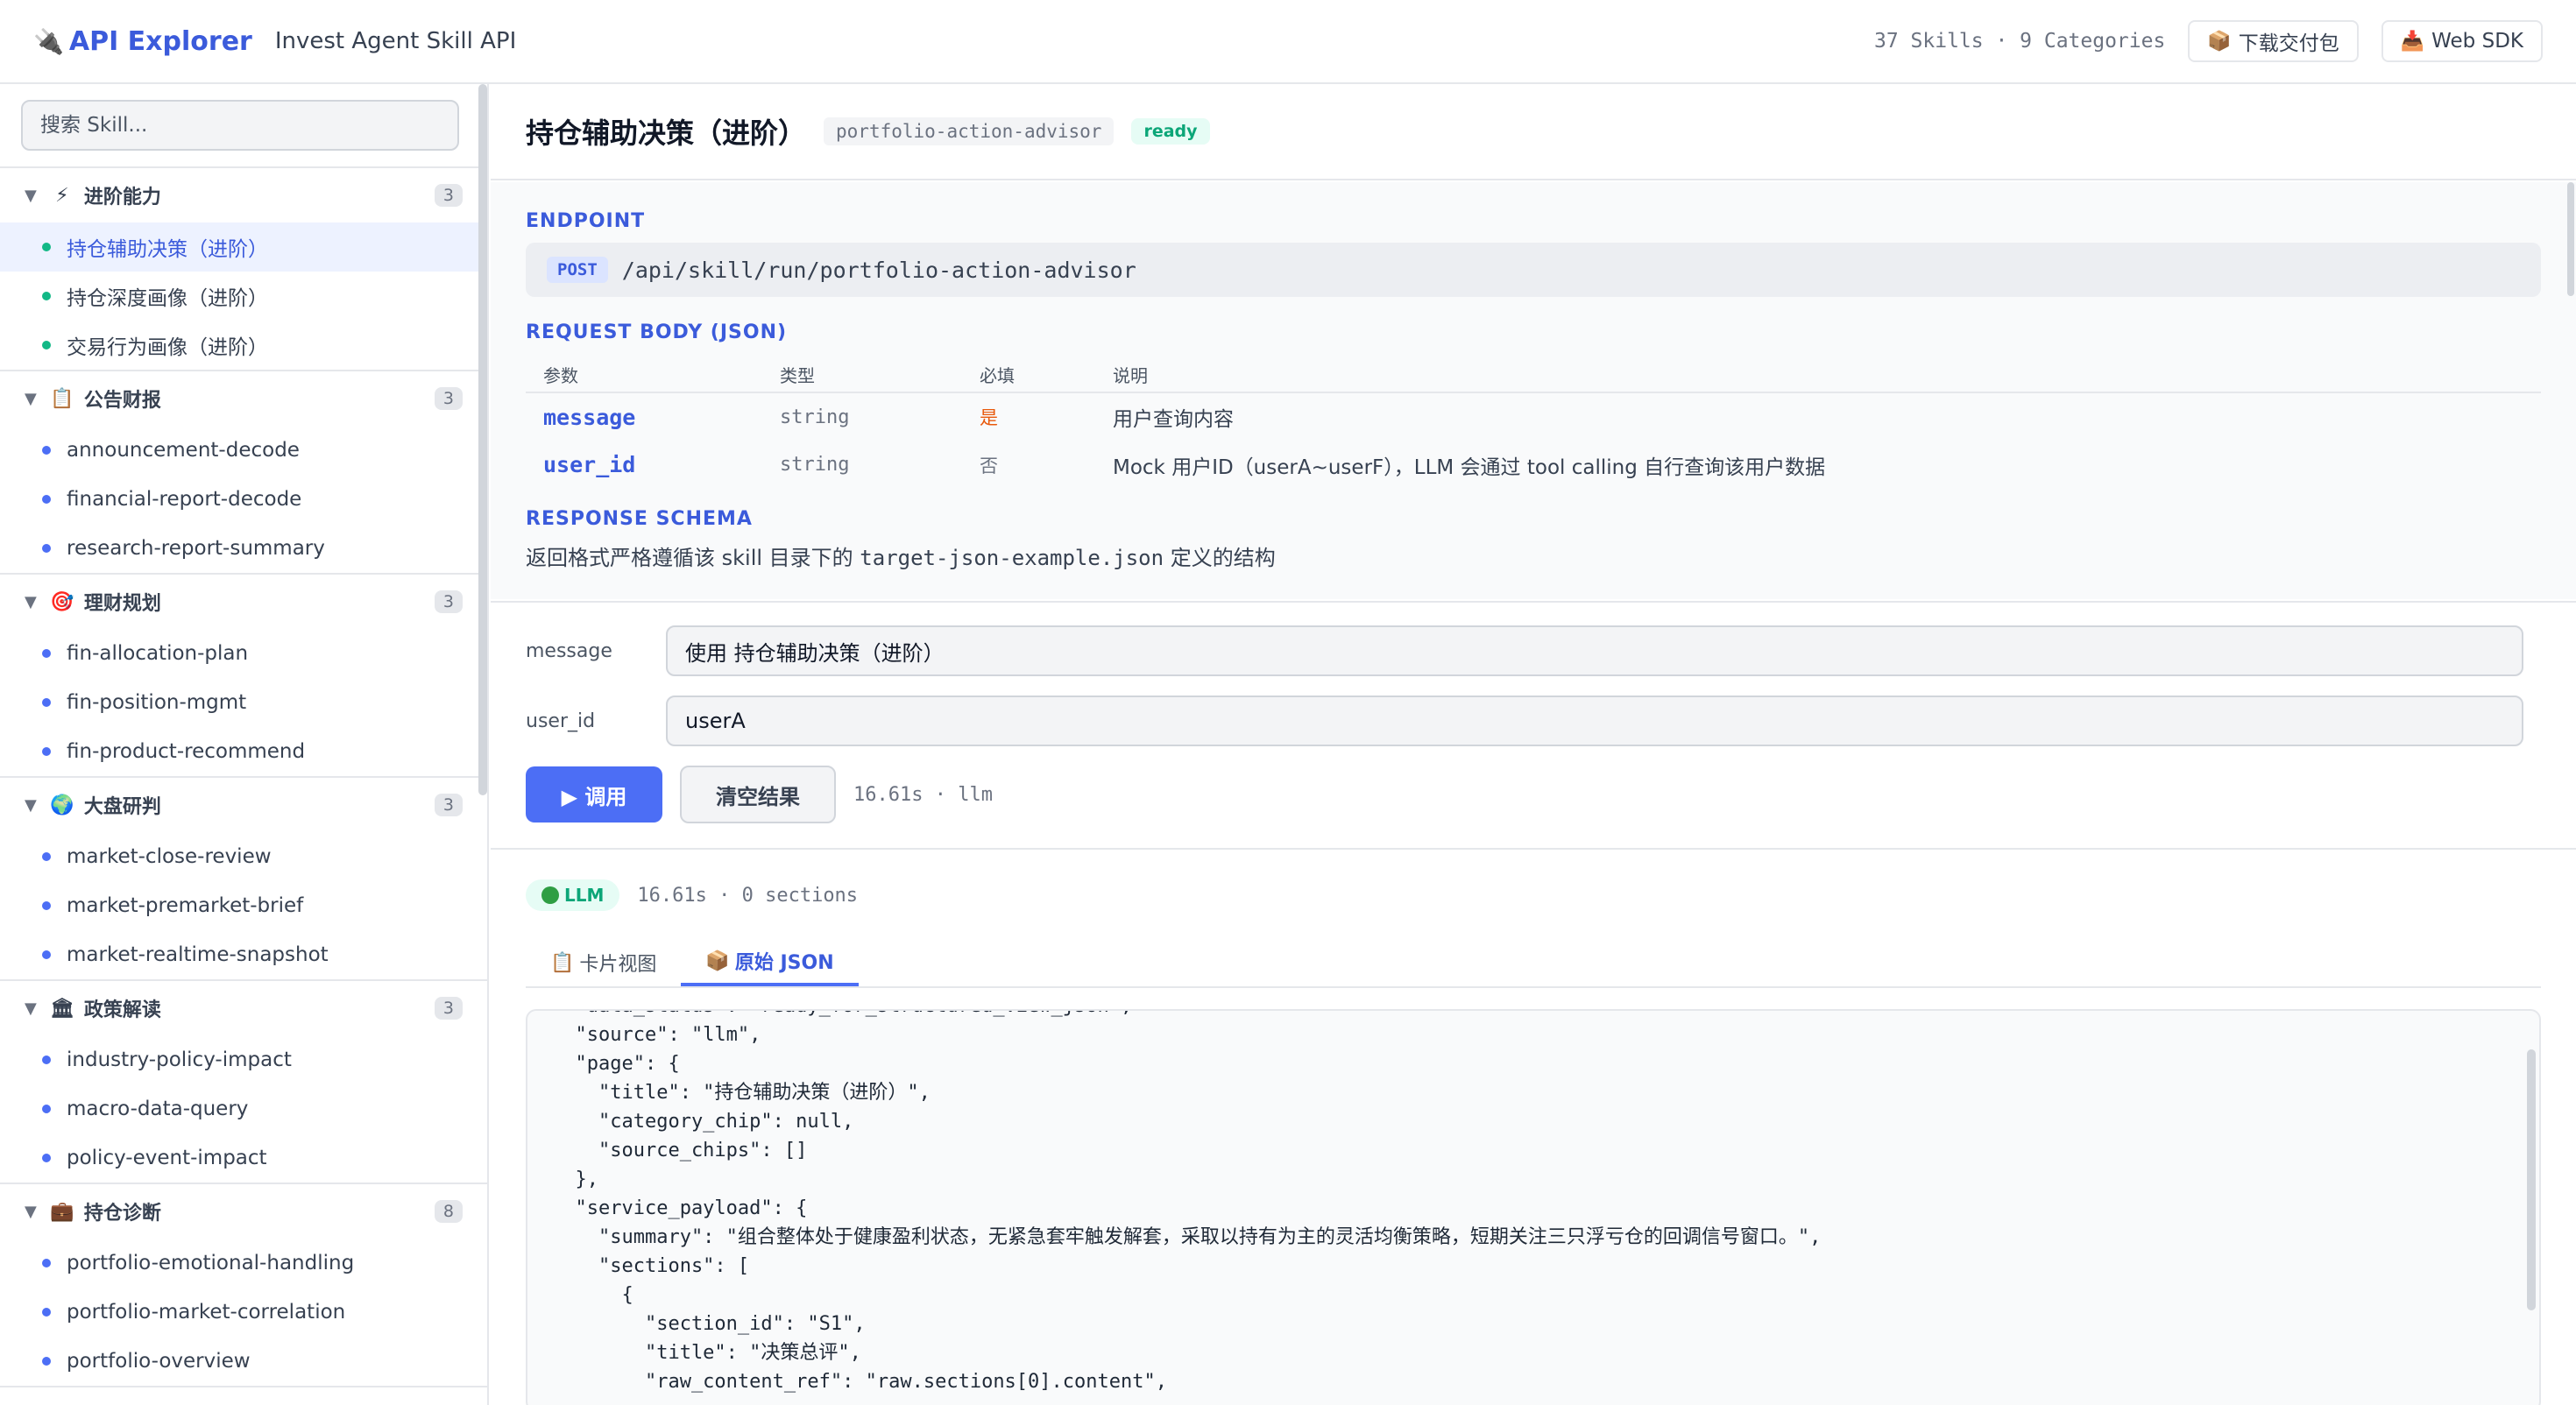  What do you see at coordinates (592, 1295) in the screenshot?
I see `json-line: {` at bounding box center [592, 1295].